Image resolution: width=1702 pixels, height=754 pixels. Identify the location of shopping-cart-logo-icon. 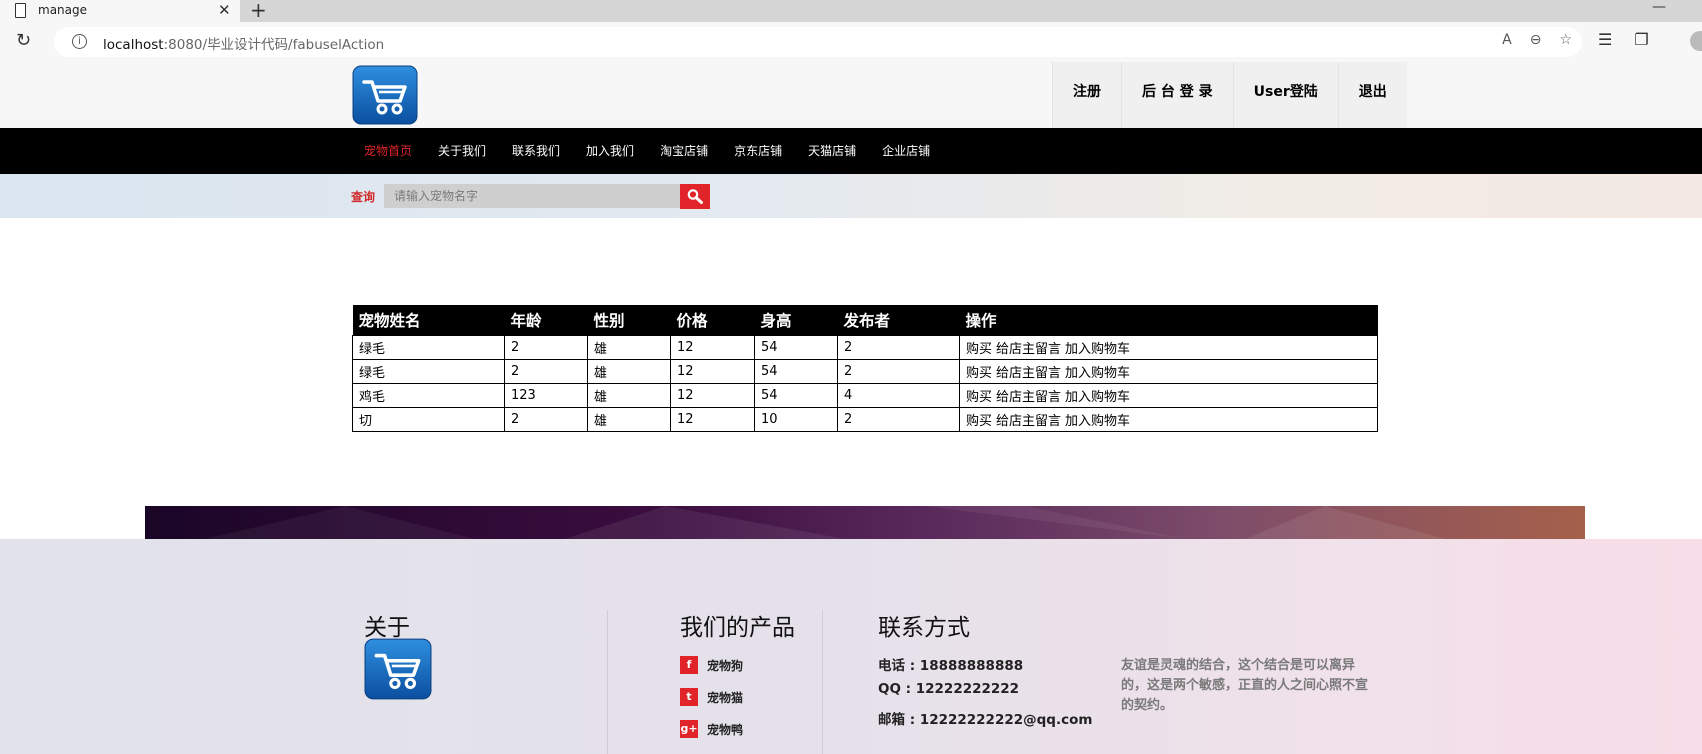
(385, 95).